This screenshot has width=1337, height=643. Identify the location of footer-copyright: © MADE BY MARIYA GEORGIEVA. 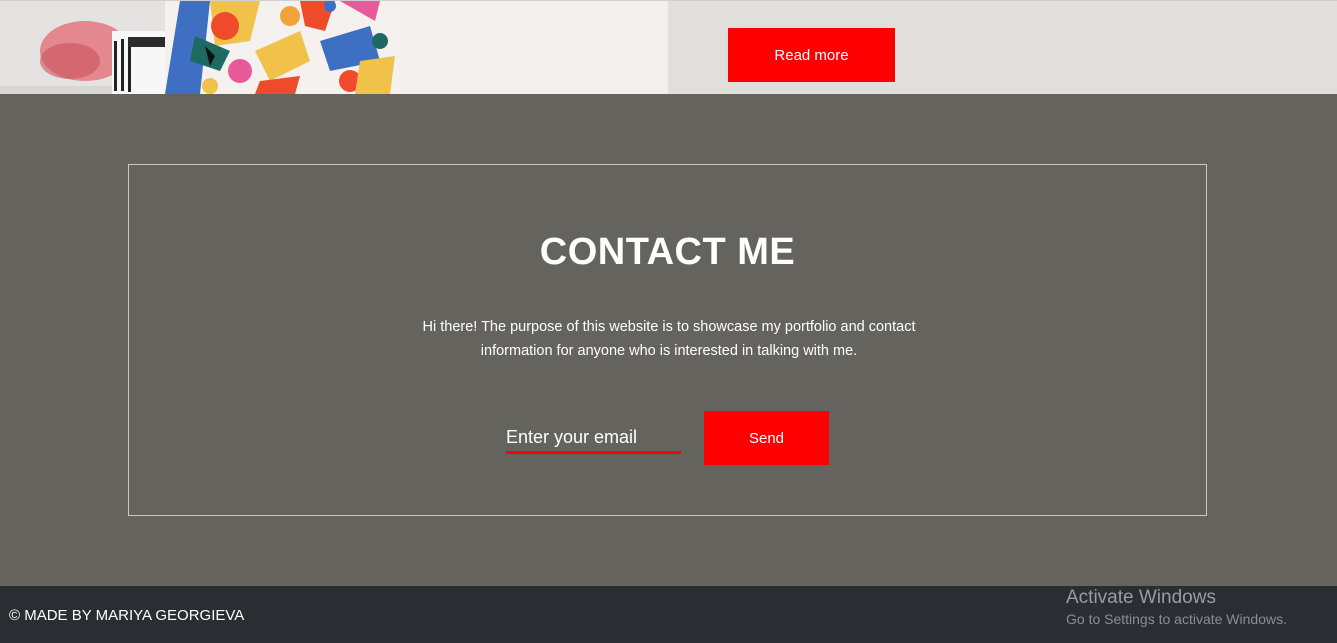
(127, 615).